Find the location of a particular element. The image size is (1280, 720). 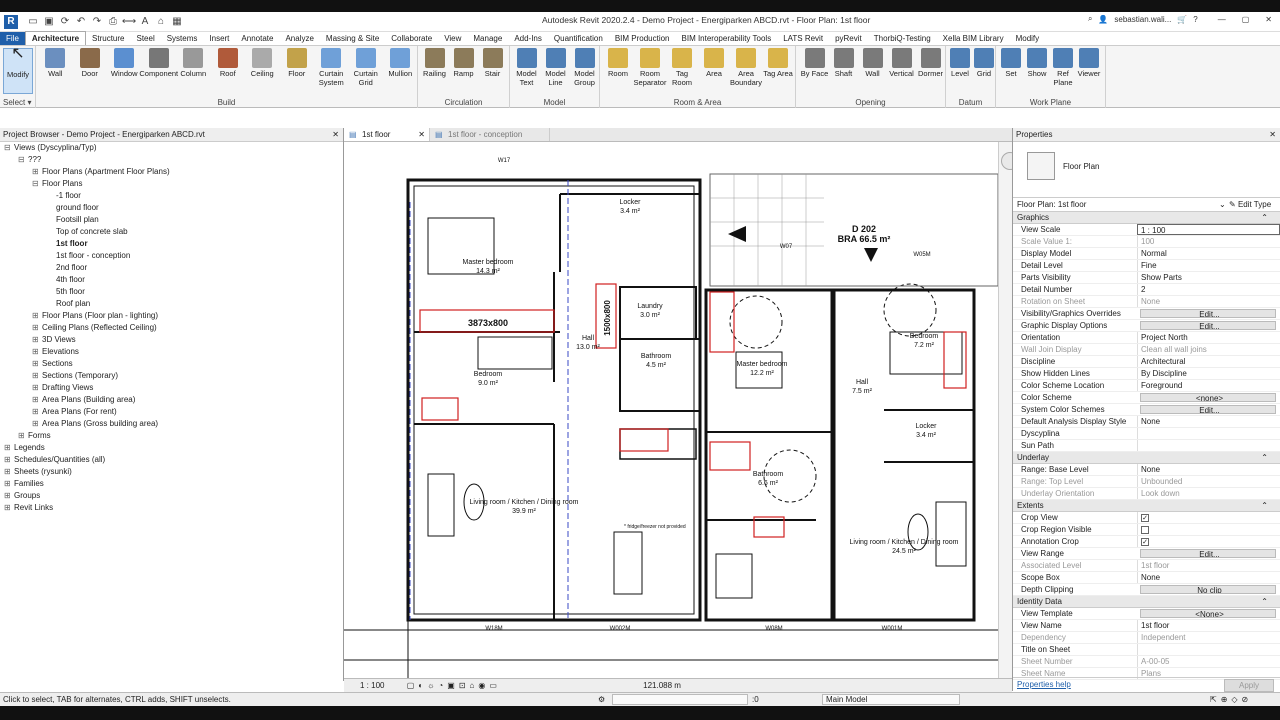

save-icon: ▣ is located at coordinates (49, 22).